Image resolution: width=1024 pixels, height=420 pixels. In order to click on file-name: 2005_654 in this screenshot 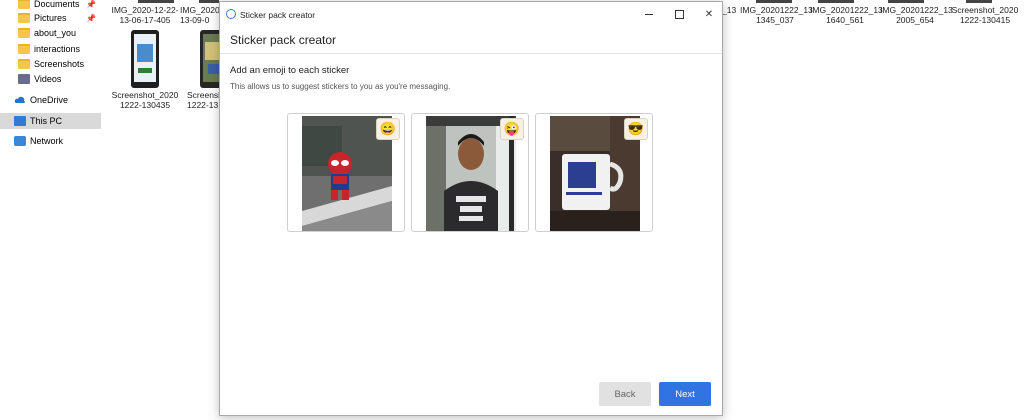, I will do `click(915, 20)`.